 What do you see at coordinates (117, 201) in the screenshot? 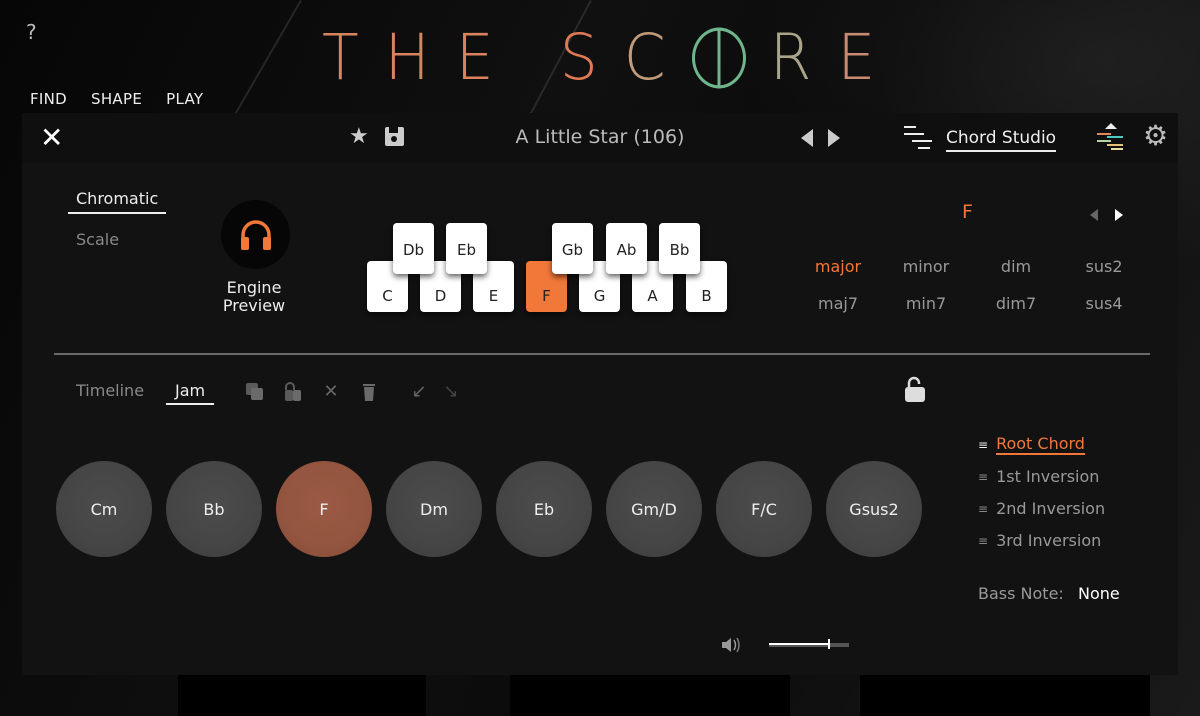
I see `mode-chromatic-tab: Chromatic` at bounding box center [117, 201].